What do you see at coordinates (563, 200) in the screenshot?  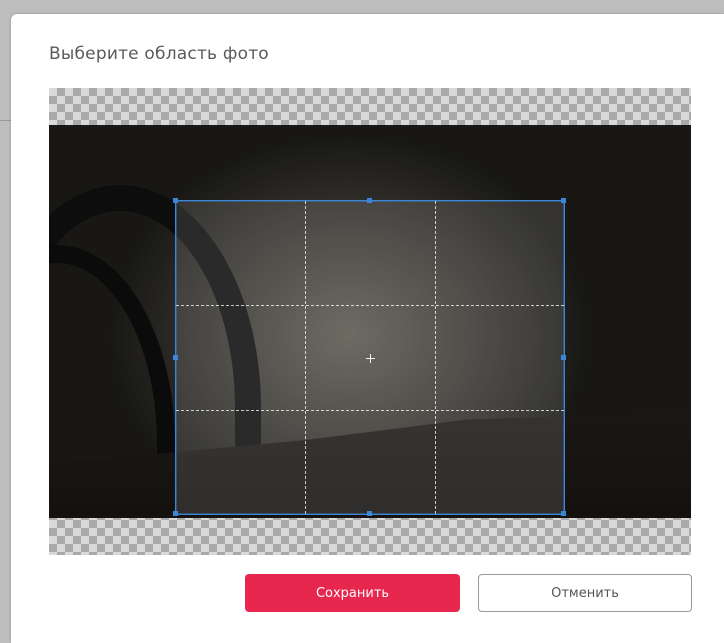 I see `crop-handle-top-right` at bounding box center [563, 200].